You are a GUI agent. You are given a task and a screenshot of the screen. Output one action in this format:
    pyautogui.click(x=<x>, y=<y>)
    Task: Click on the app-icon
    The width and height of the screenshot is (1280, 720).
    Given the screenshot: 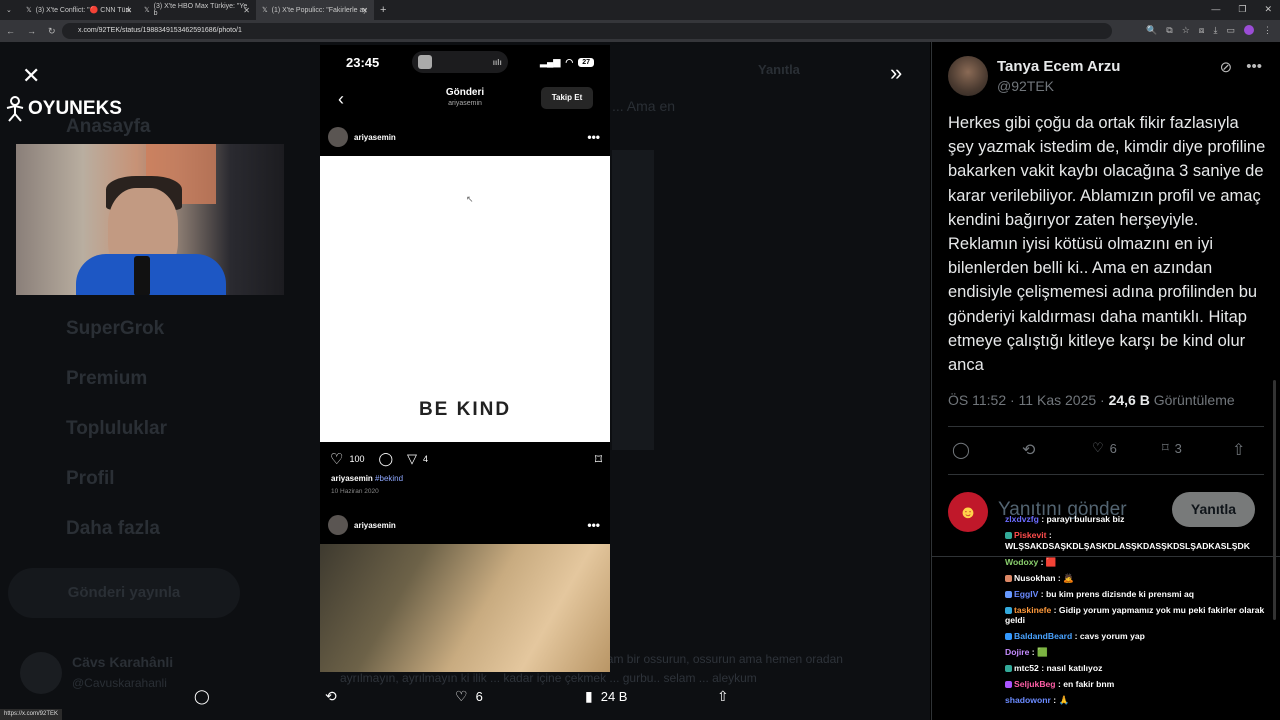 What is the action you would take?
    pyautogui.click(x=424, y=62)
    